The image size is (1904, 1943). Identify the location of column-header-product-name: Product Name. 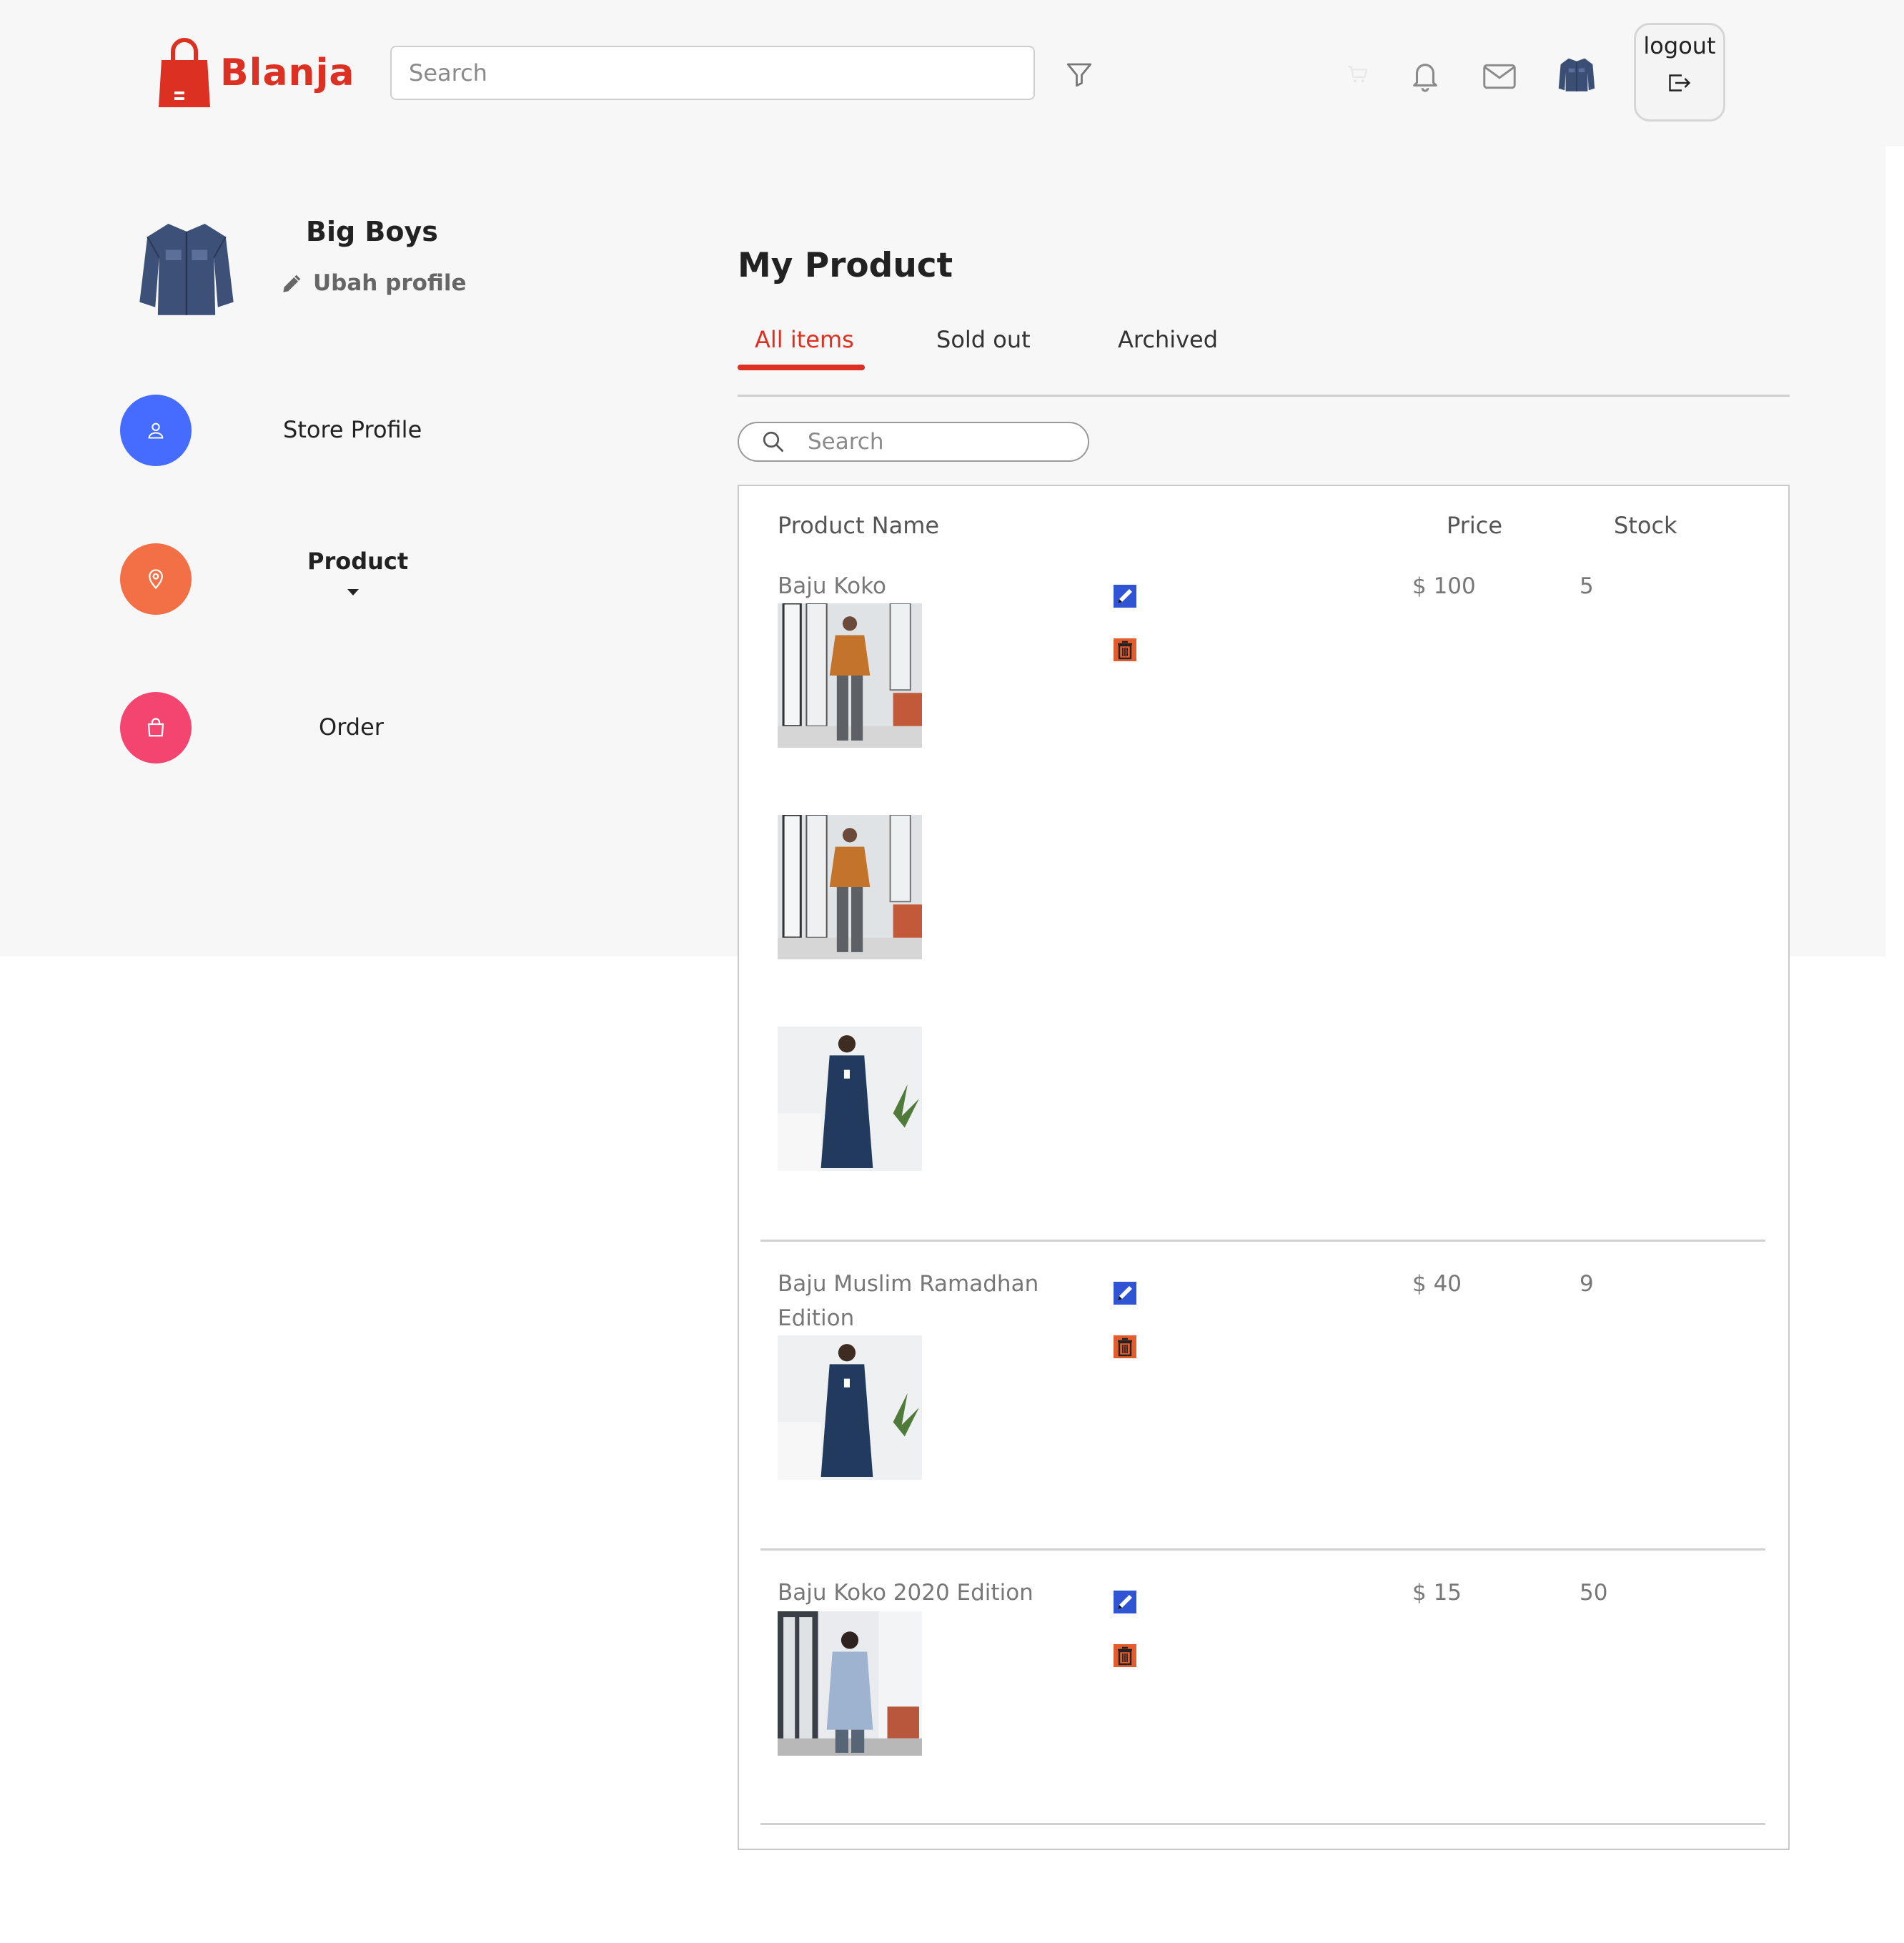
(859, 525).